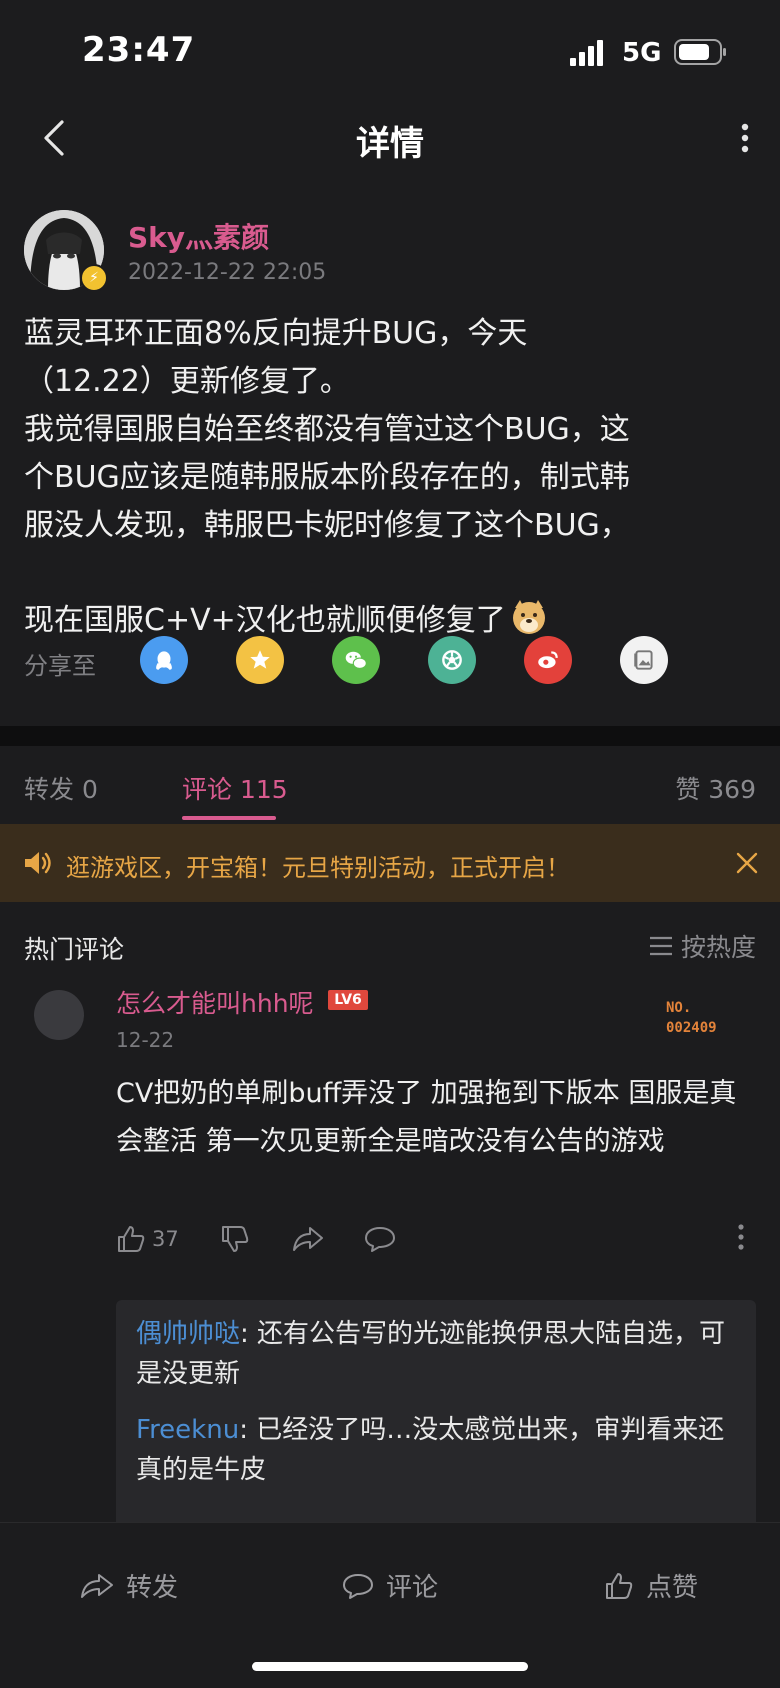 Image resolution: width=780 pixels, height=1688 pixels. Describe the element at coordinates (390, 944) in the screenshot. I see `hot-comments-header: 热门评论 按热度` at that location.